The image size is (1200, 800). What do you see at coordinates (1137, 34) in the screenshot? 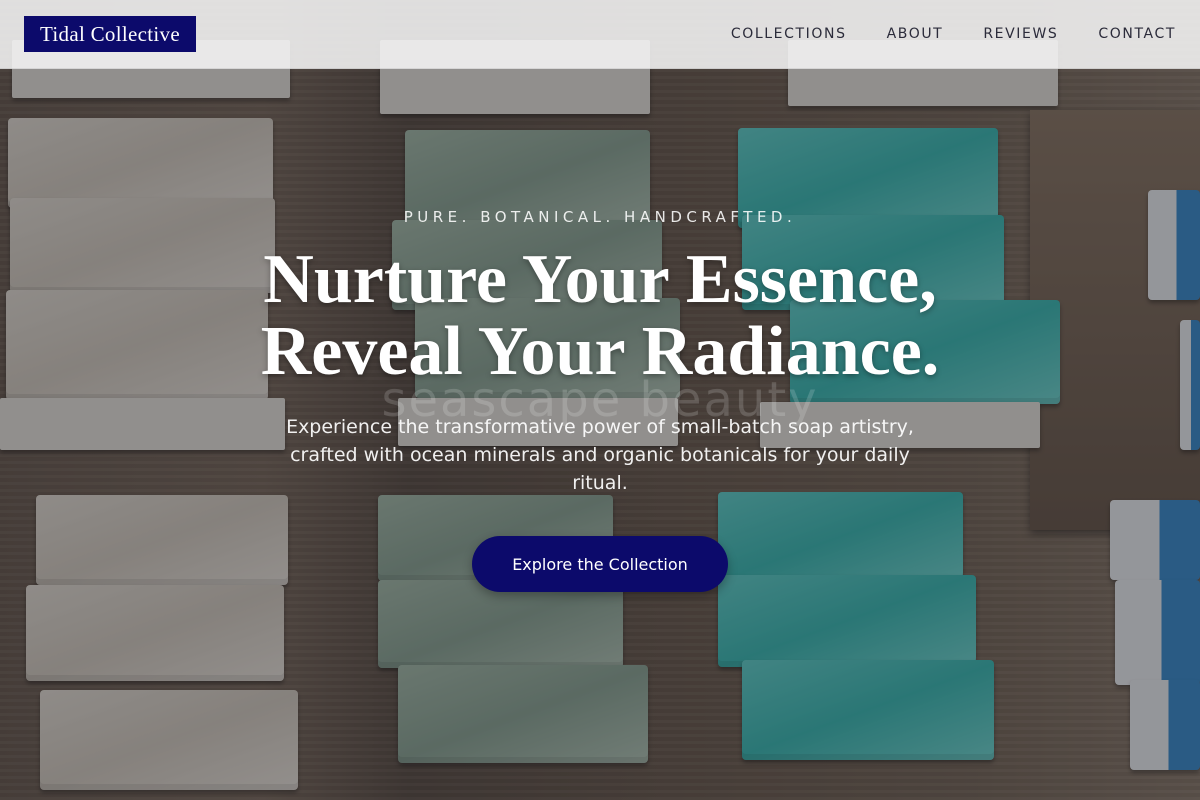
I see `nav-link-contact: CONTACT` at bounding box center [1137, 34].